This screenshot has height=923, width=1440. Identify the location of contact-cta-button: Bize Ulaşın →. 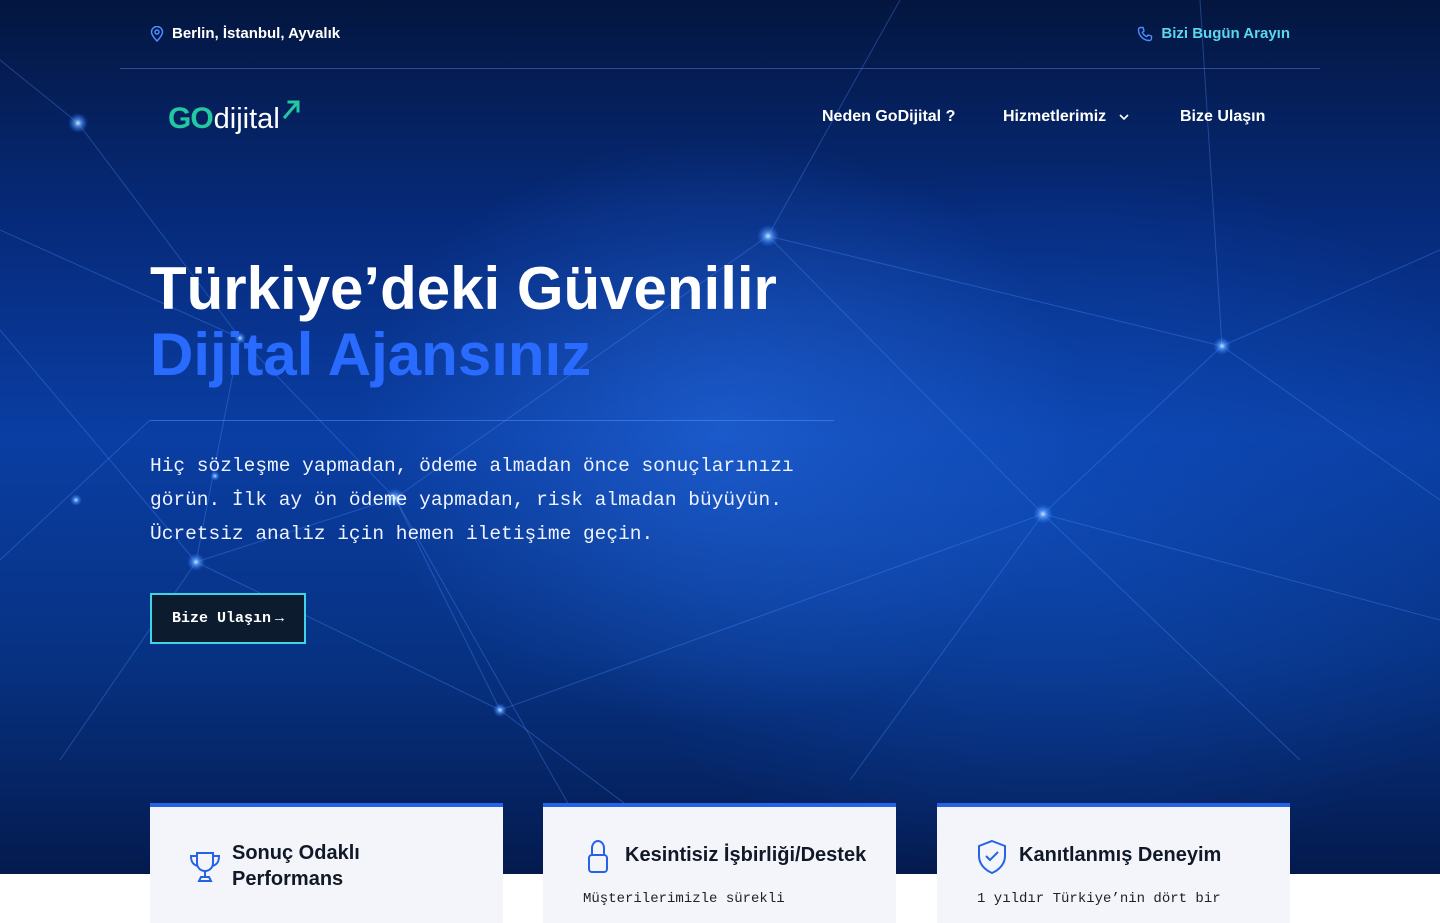
(228, 618).